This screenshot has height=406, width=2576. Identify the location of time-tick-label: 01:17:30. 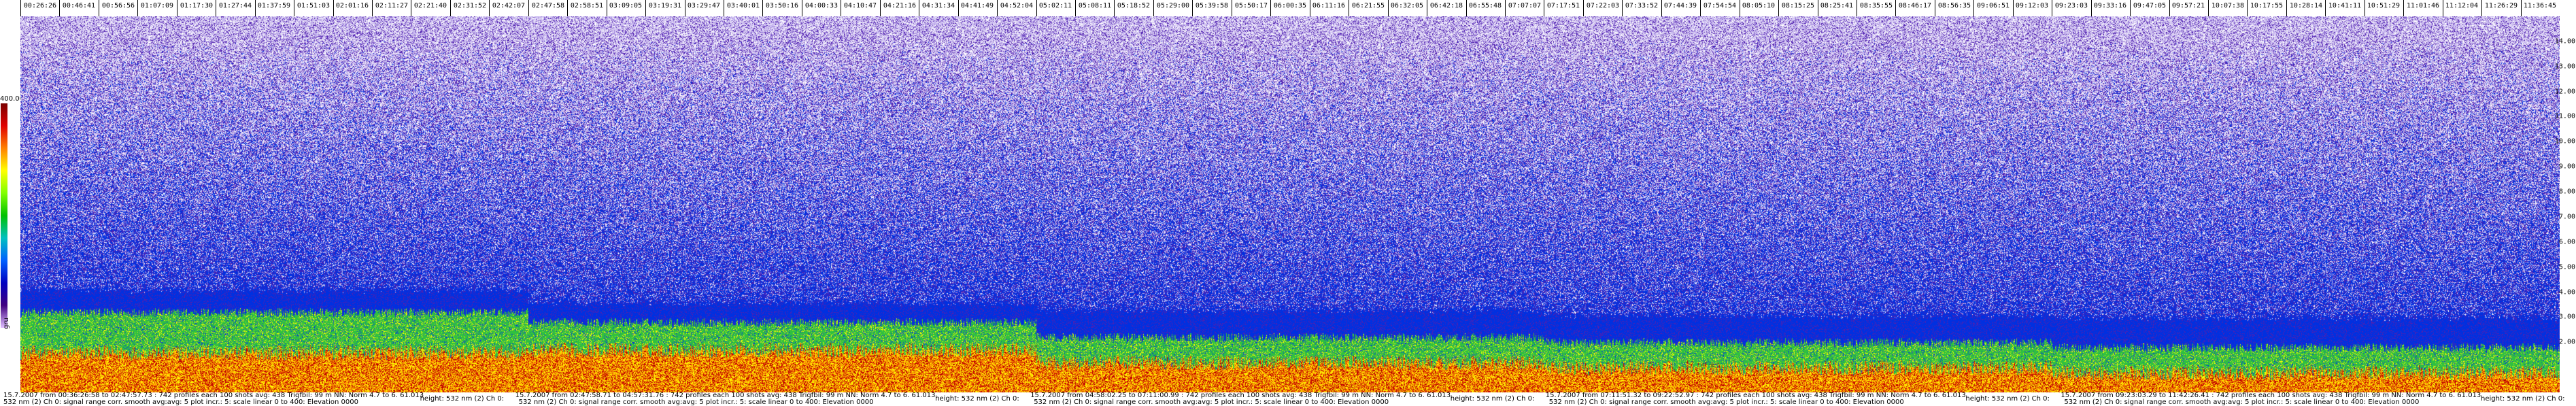
(197, 6).